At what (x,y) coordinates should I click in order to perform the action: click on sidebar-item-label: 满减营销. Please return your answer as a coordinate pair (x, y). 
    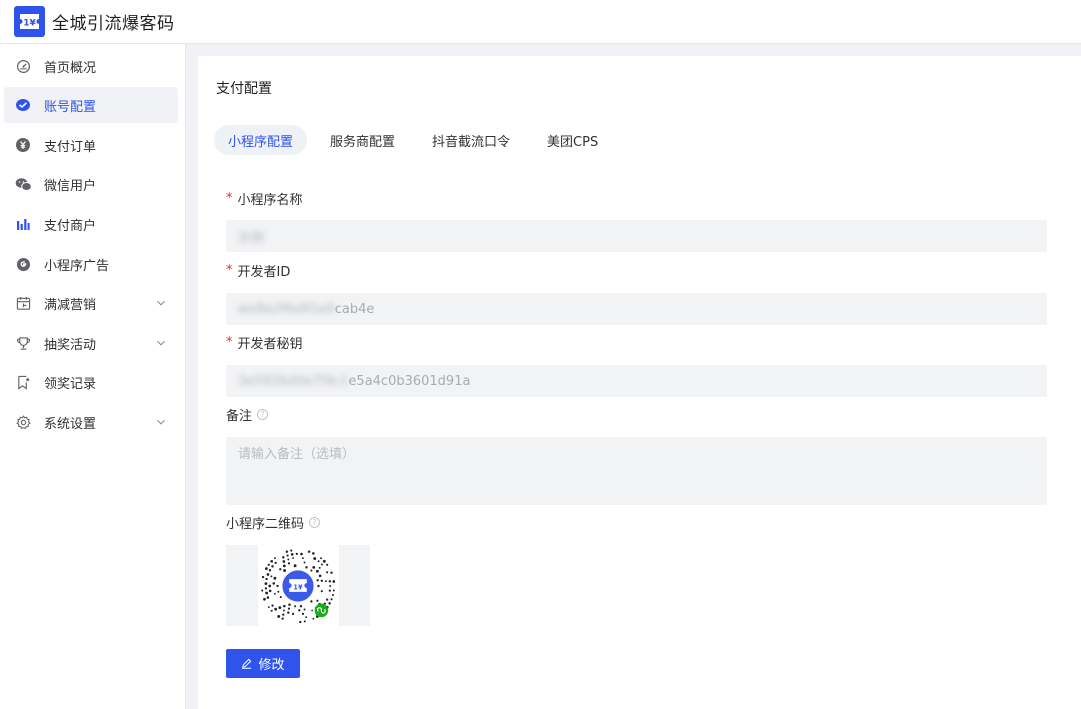
    Looking at the image, I should click on (70, 305).